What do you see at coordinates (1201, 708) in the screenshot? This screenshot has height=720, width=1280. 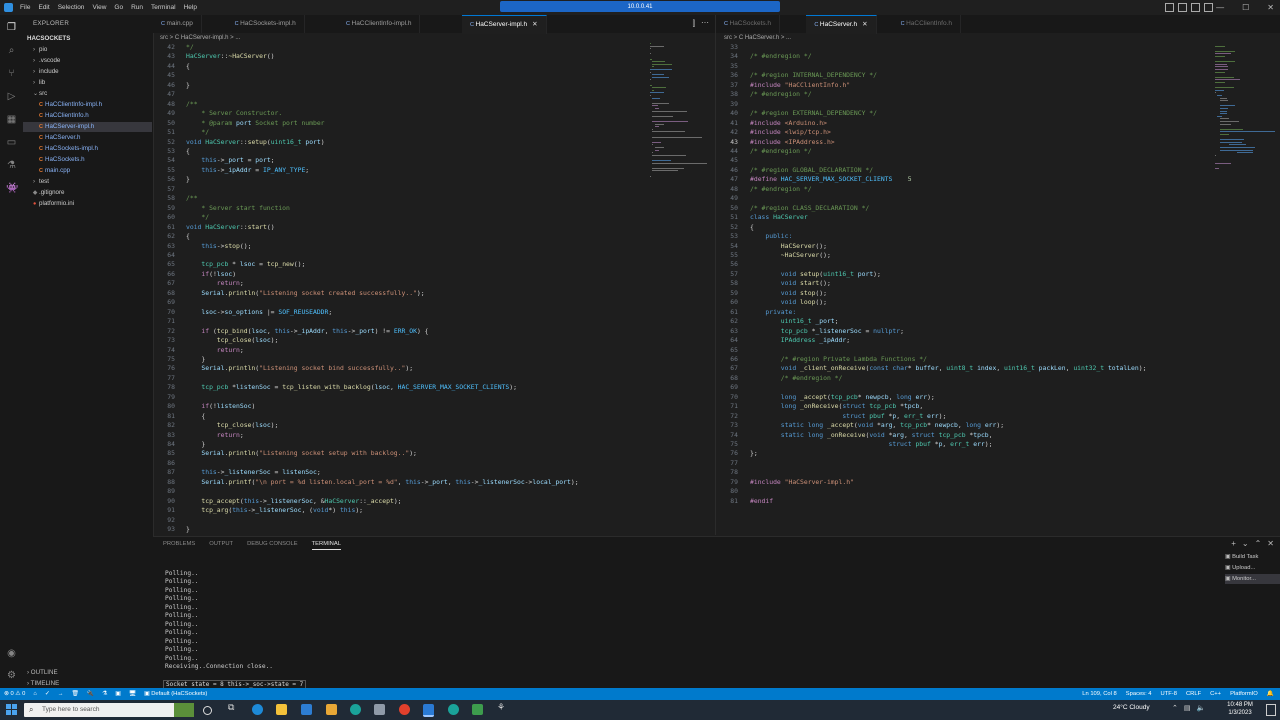 I see `volume-icon: 🔈` at bounding box center [1201, 708].